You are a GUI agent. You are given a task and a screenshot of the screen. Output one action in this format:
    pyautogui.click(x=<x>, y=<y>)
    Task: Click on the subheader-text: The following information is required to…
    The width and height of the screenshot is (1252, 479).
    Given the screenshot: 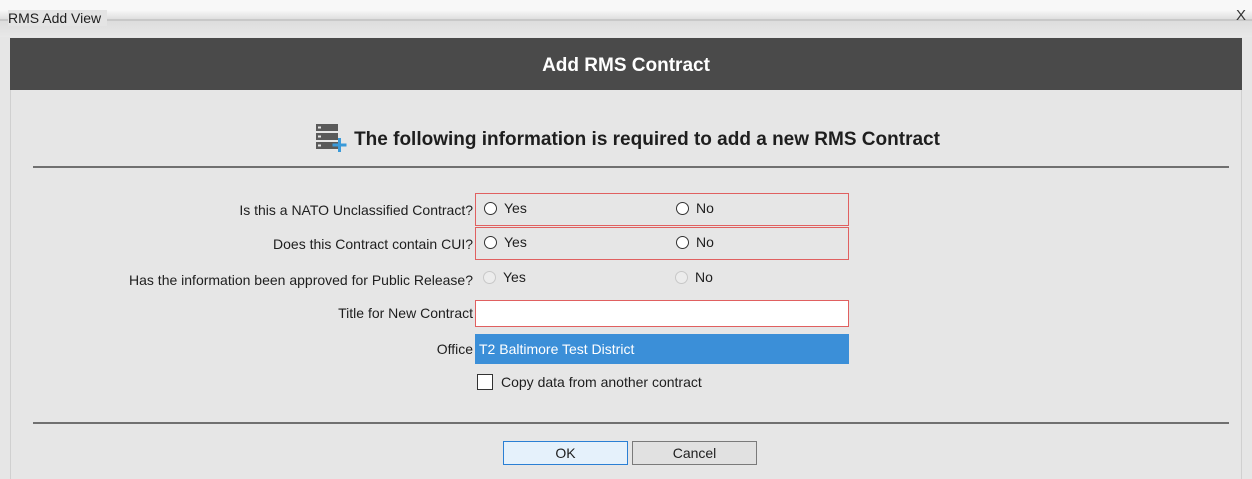 What is the action you would take?
    pyautogui.click(x=647, y=139)
    